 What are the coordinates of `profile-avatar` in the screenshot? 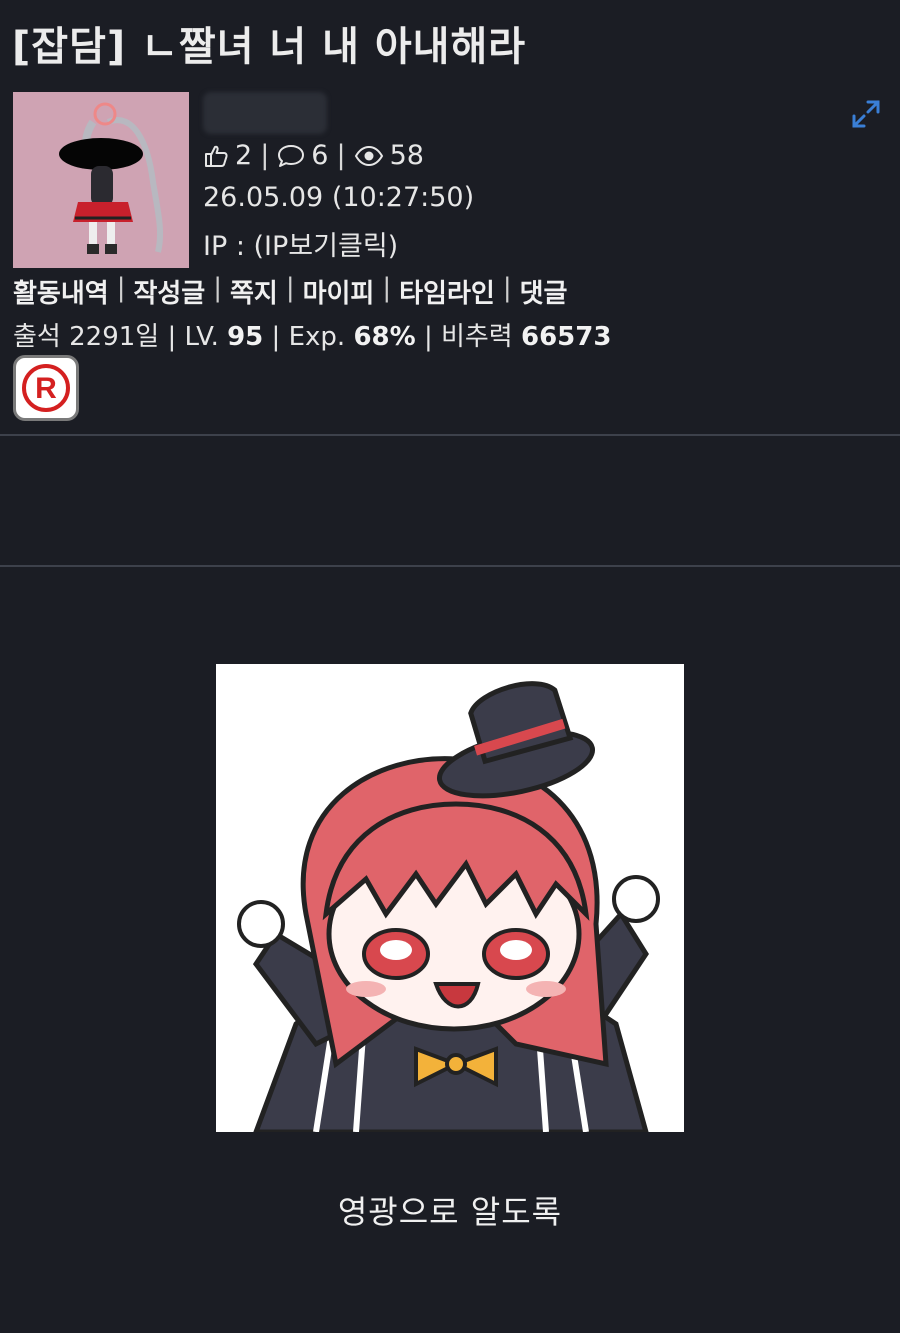 It's located at (101, 180).